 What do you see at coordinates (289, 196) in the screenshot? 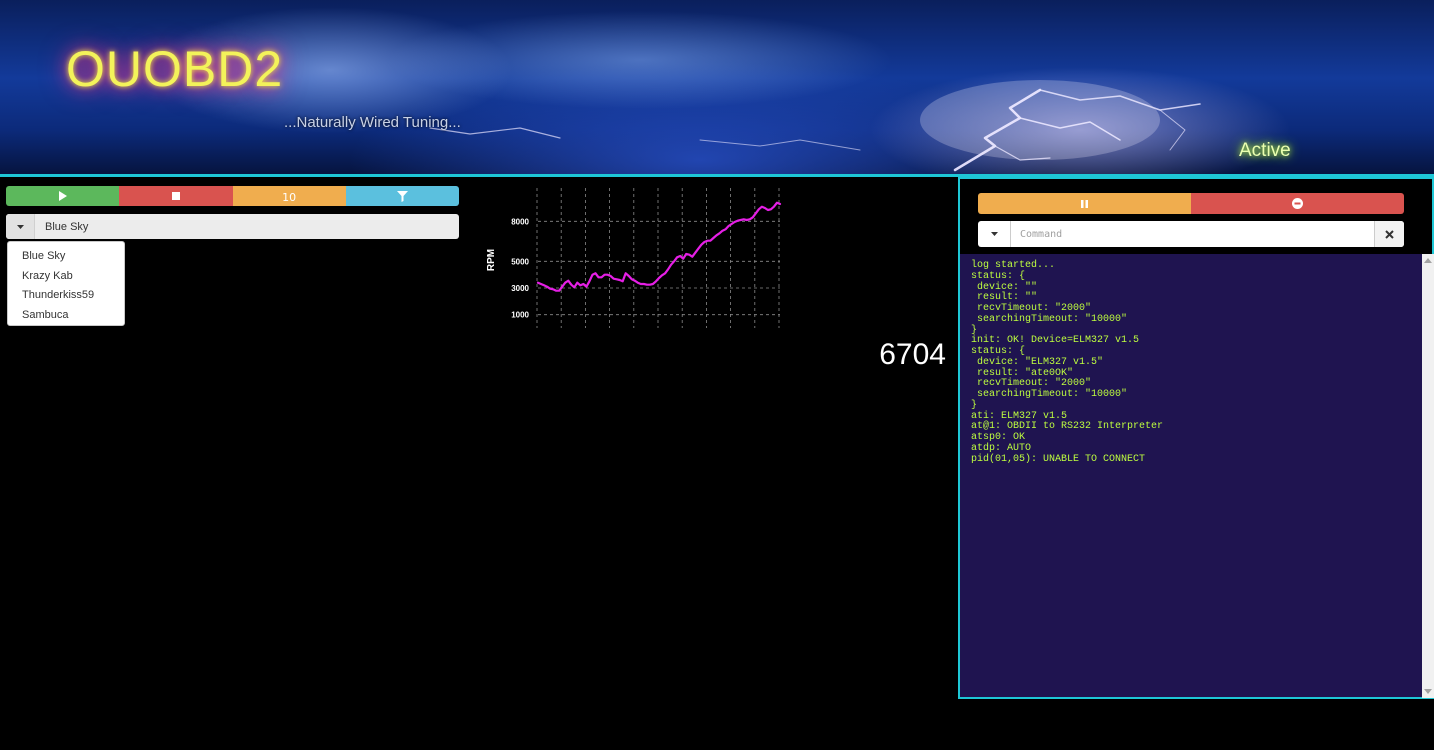
I see `interval-button: 10` at bounding box center [289, 196].